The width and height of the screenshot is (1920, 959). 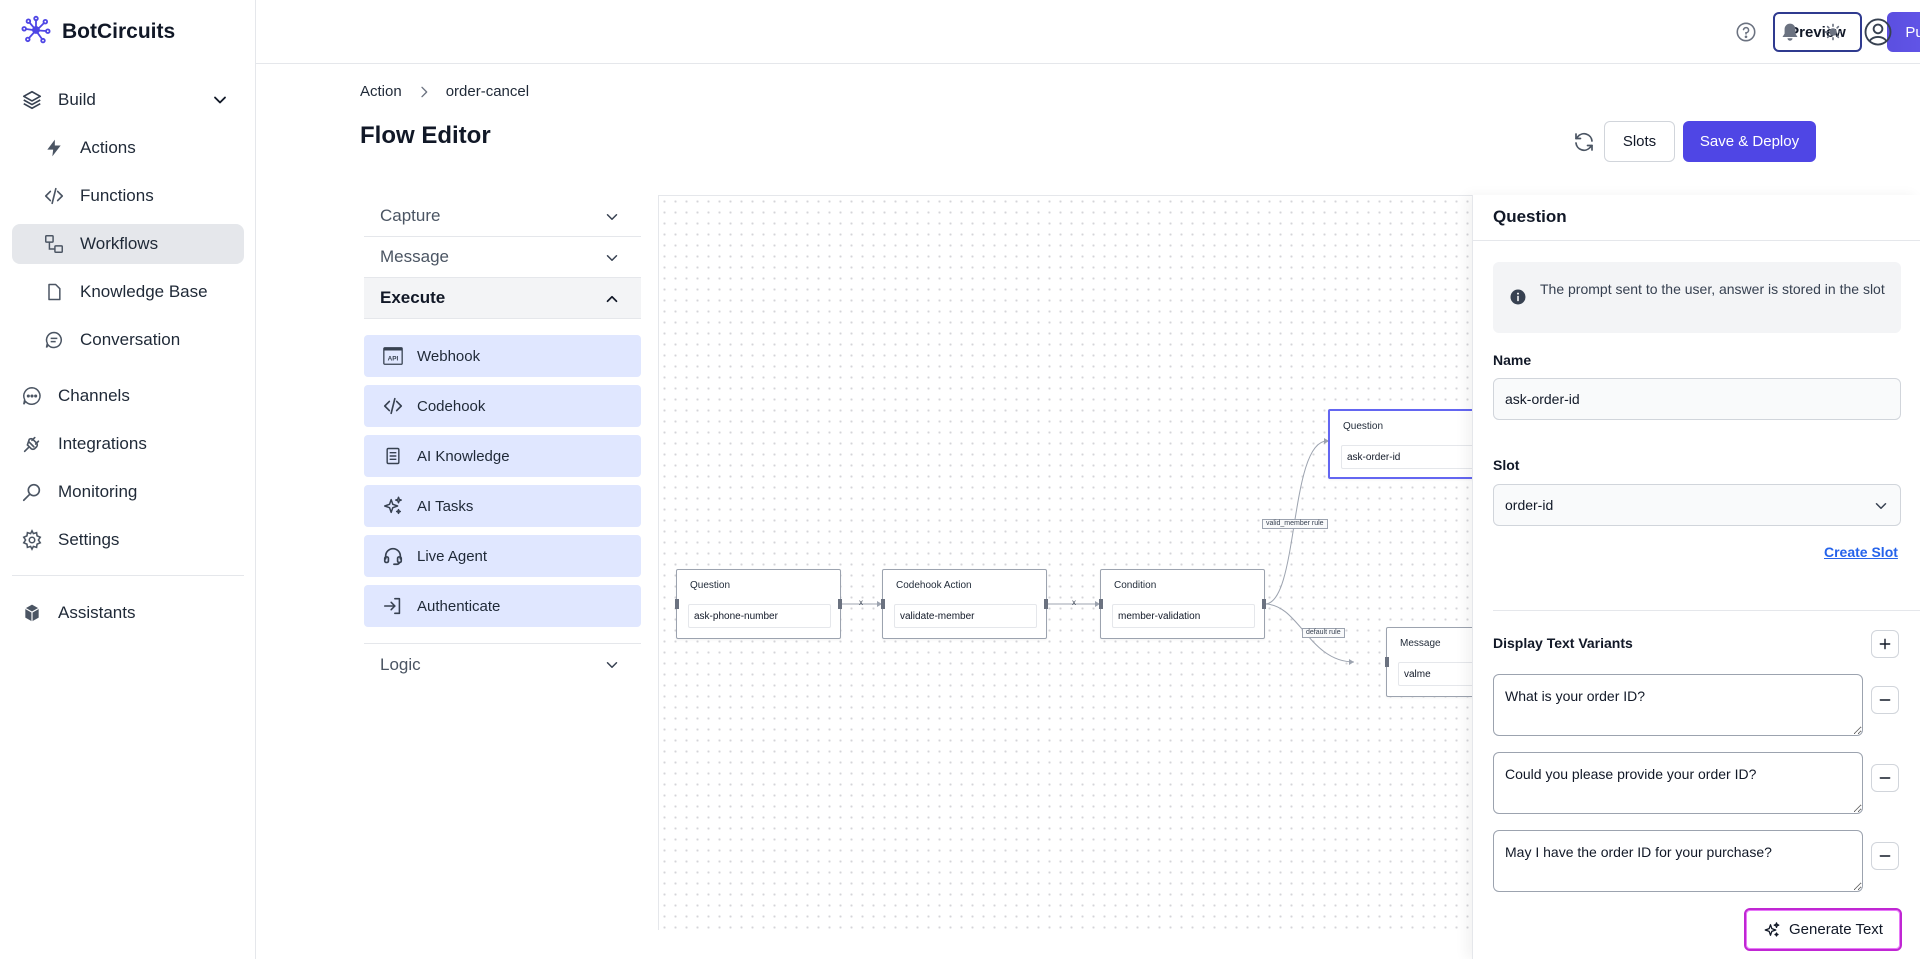 I want to click on flow-node-question-selected: Question ask-order-id, so click(x=1400, y=444).